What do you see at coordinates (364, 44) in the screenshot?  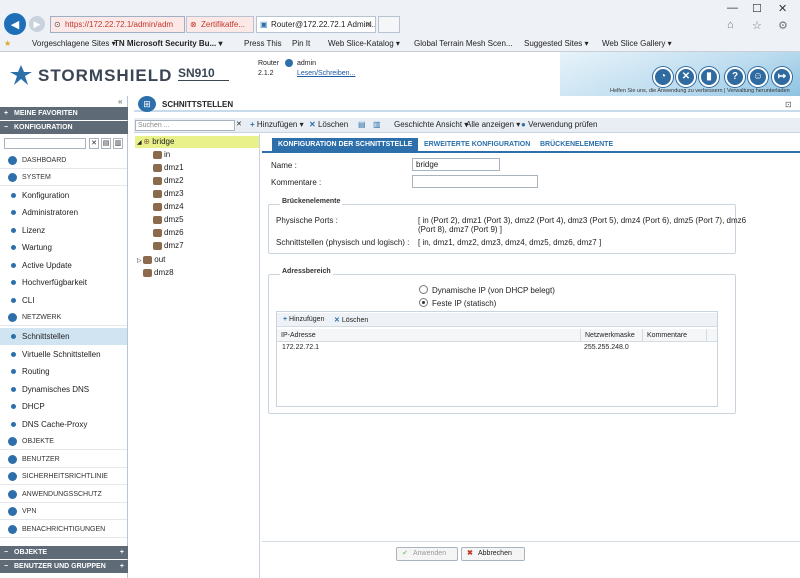 I see `favorite-link: Web Slice-Katalog ▾` at bounding box center [364, 44].